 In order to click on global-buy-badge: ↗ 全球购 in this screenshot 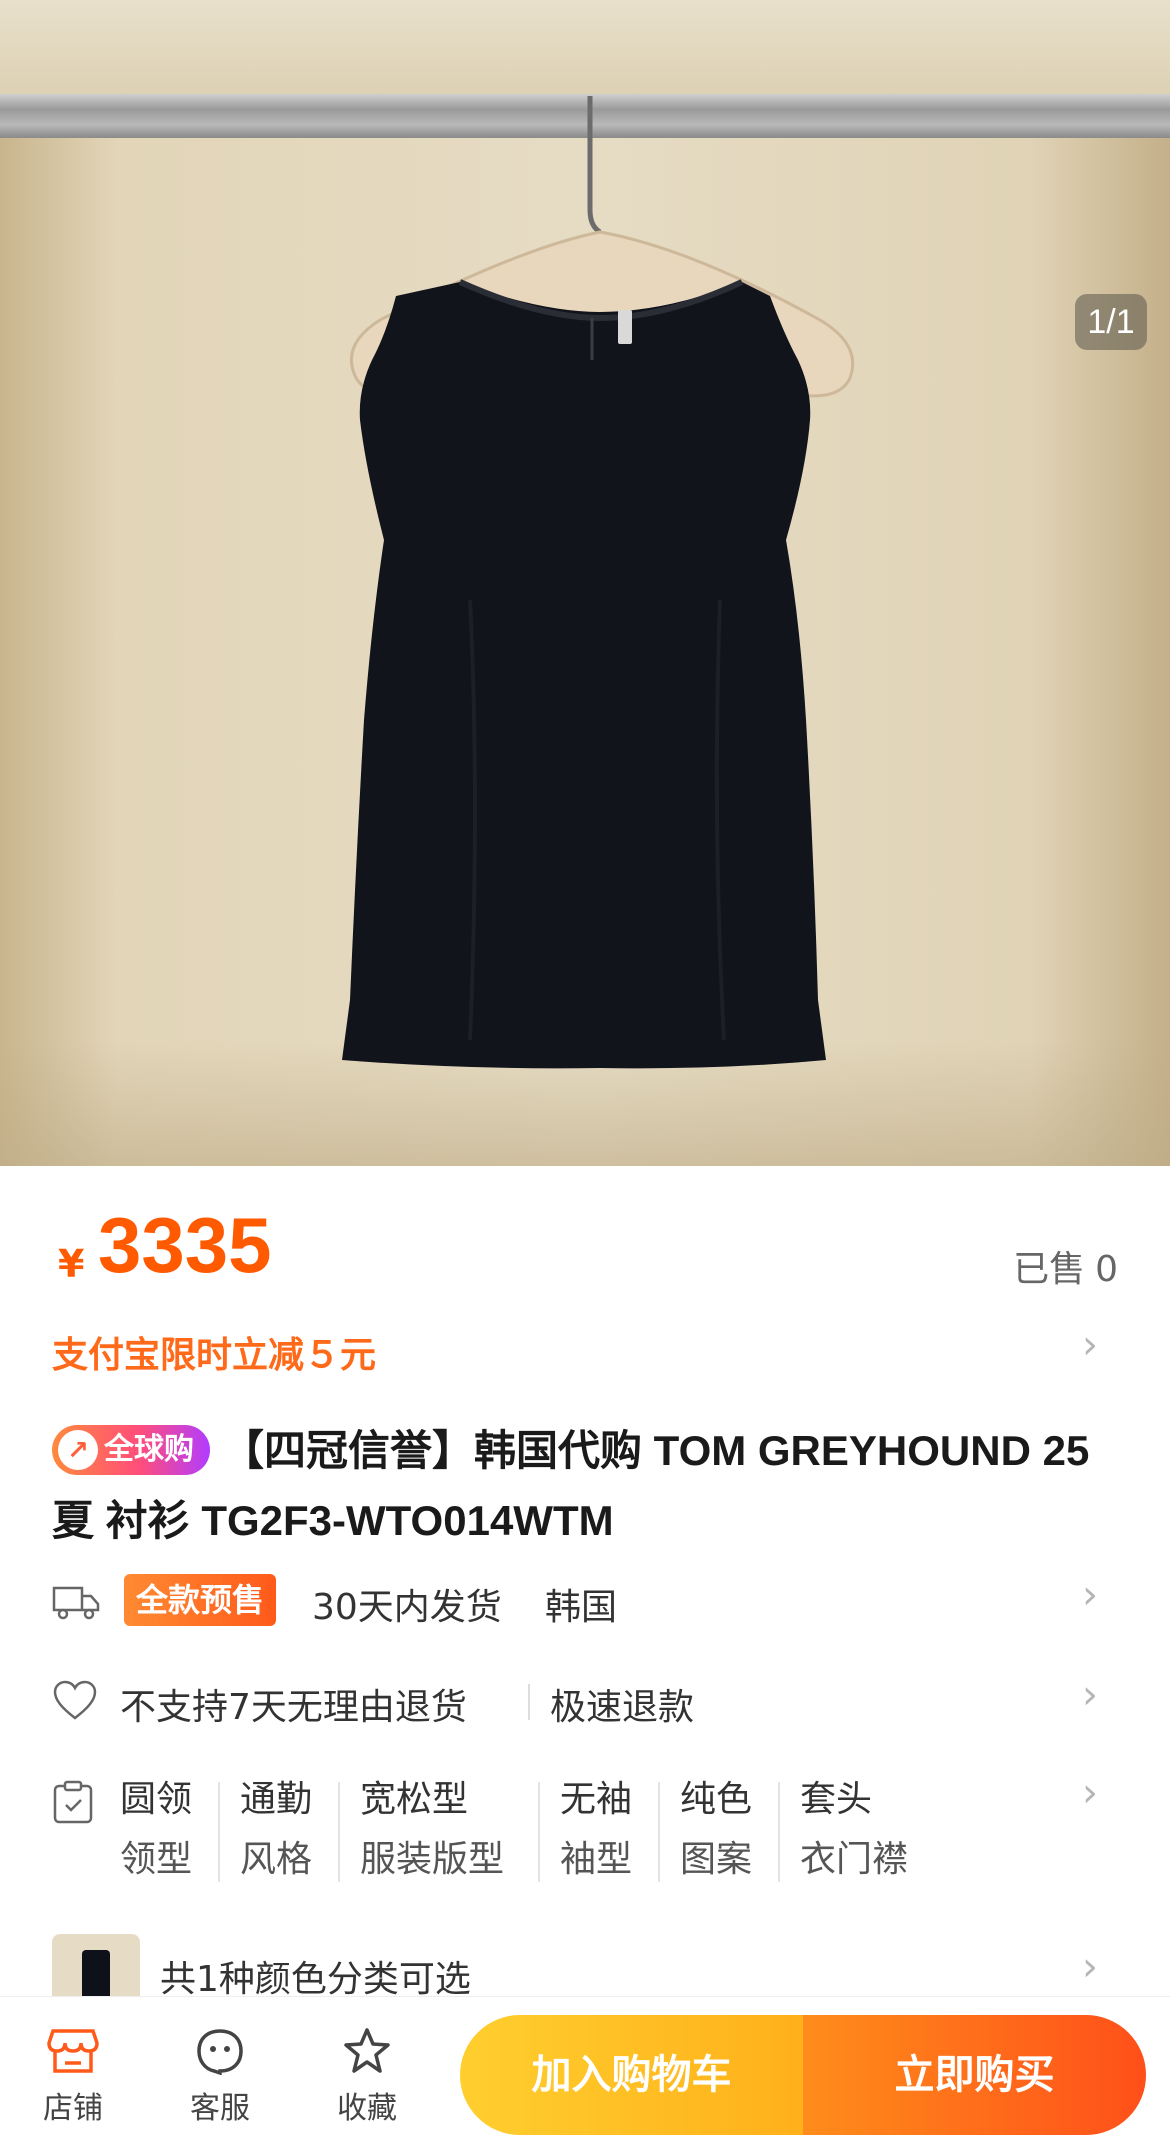, I will do `click(131, 1450)`.